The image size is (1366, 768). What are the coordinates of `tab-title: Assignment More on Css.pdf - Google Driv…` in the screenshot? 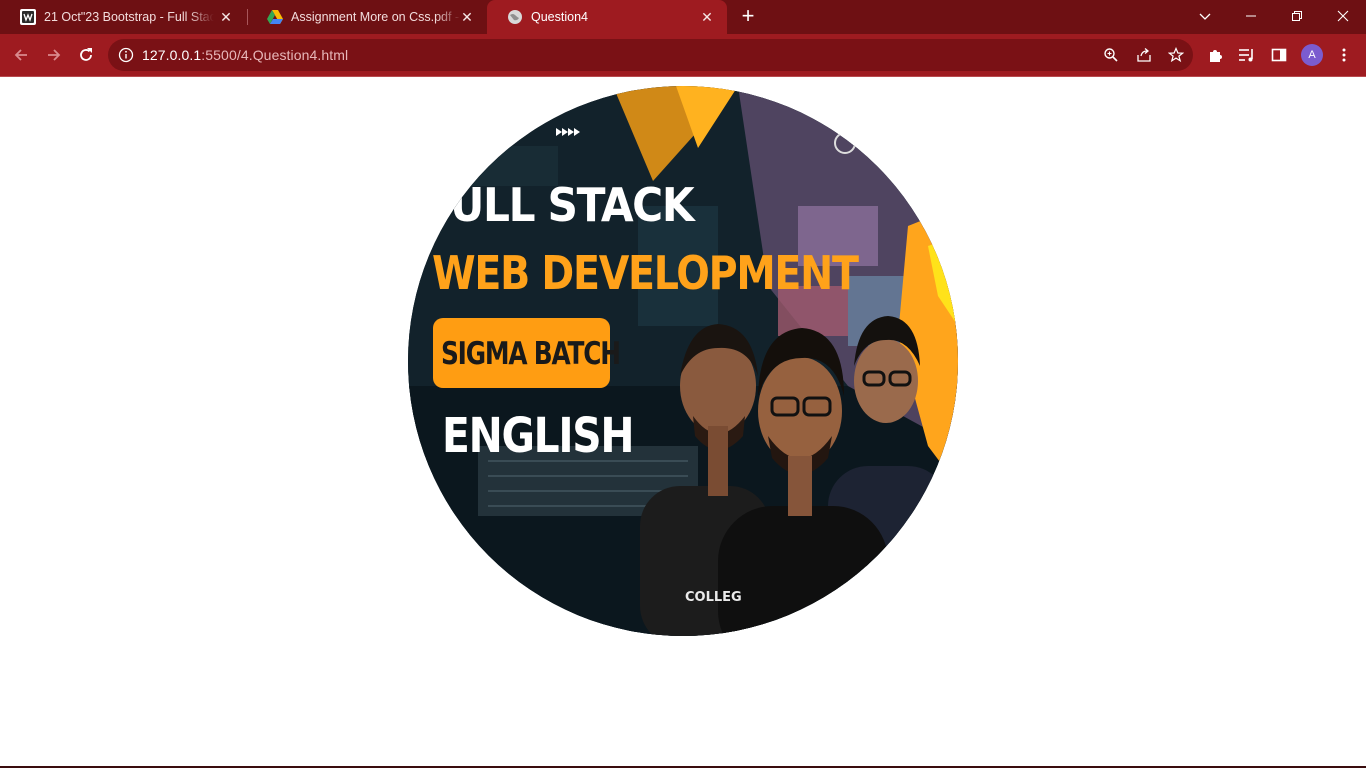 It's located at (376, 17).